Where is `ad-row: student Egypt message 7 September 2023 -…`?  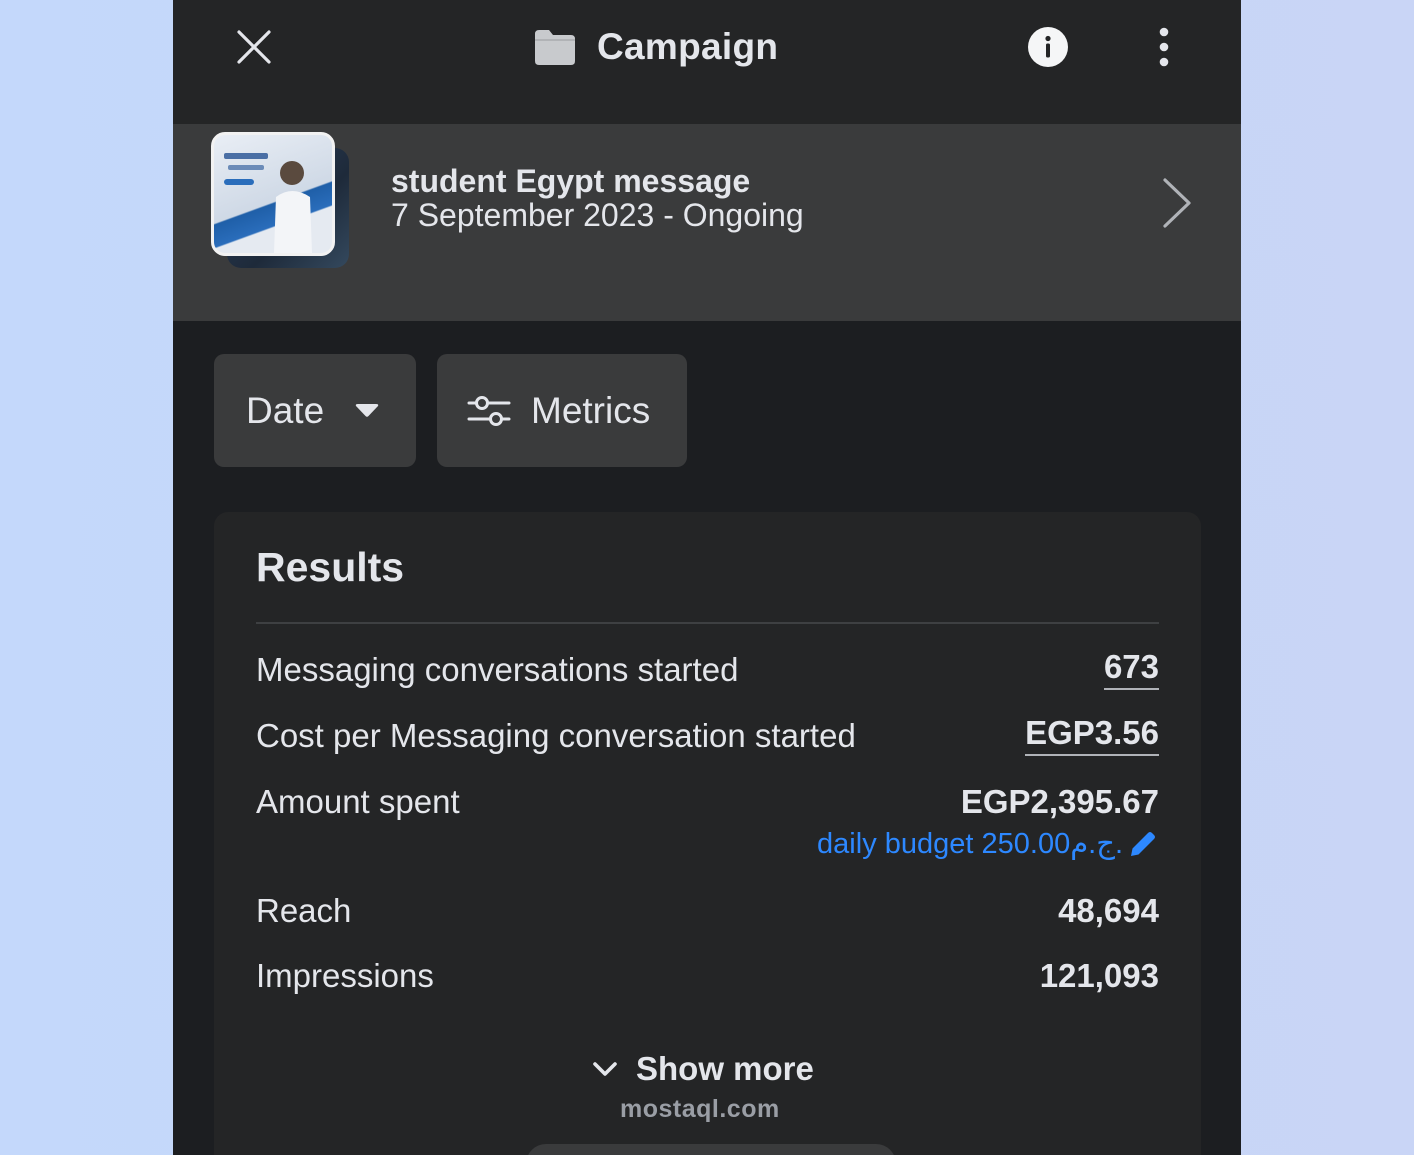 ad-row: student Egypt message 7 September 2023 -… is located at coordinates (707, 222).